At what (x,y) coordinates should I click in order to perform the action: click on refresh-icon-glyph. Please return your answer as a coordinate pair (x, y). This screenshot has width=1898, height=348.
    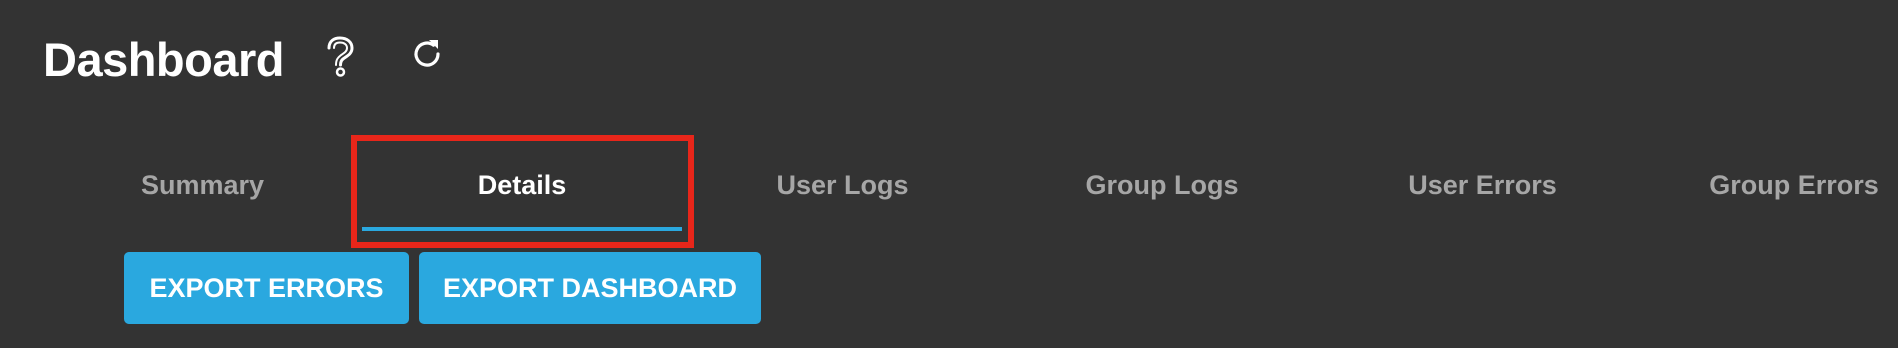
    Looking at the image, I should click on (427, 53).